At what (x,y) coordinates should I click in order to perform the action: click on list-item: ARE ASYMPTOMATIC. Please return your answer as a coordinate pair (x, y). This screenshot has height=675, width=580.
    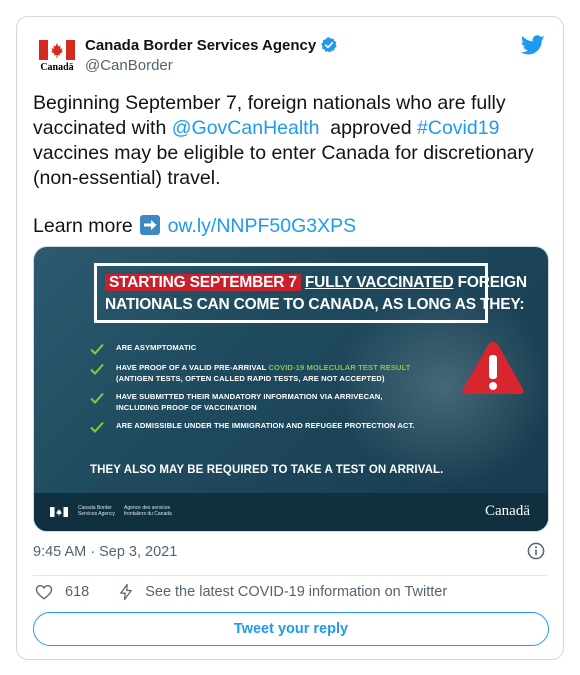
    Looking at the image, I should click on (260, 348).